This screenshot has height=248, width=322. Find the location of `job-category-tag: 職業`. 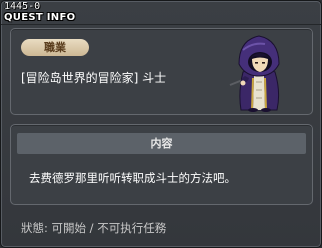

job-category-tag: 職業 is located at coordinates (55, 47).